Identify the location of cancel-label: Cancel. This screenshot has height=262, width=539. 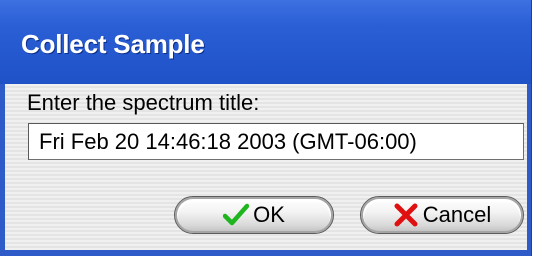
(457, 214).